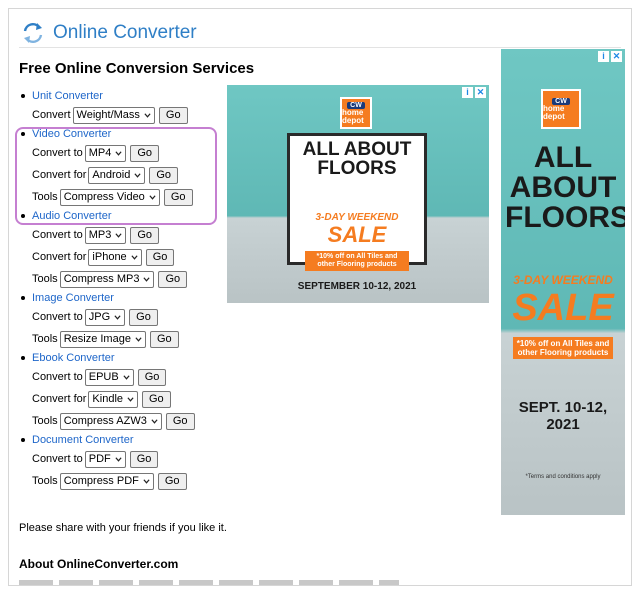  Describe the element at coordinates (67, 96) in the screenshot. I see `section-link: Unit Converter` at that location.